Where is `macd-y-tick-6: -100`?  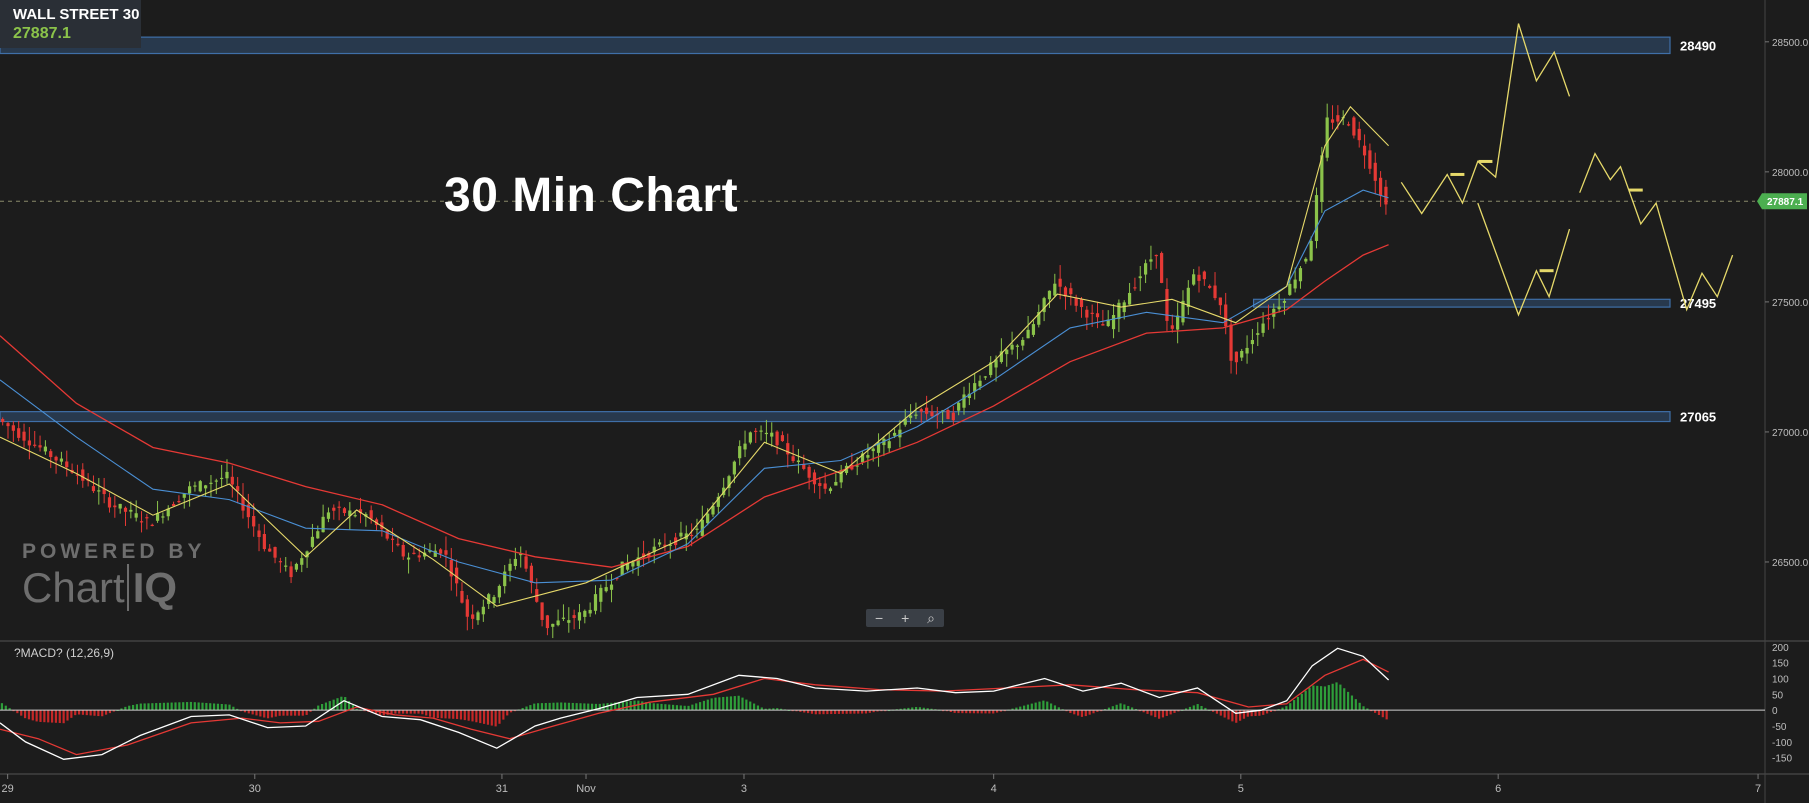 macd-y-tick-6: -100 is located at coordinates (1782, 743).